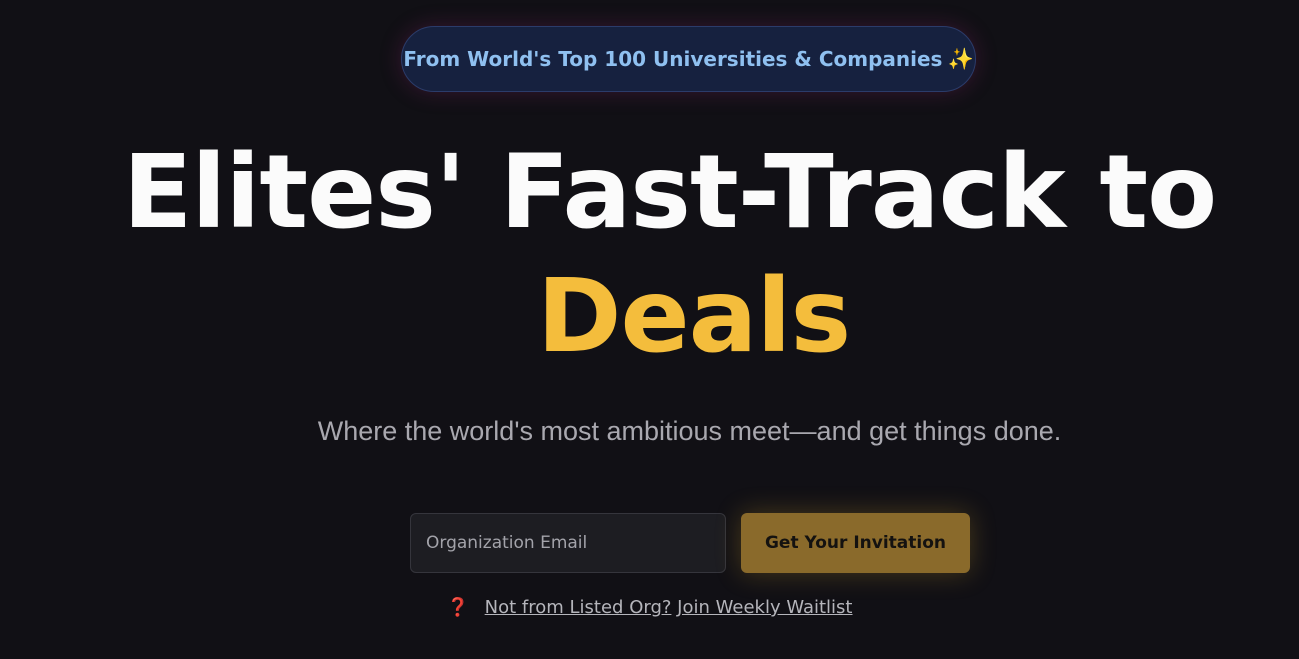 Image resolution: width=1299 pixels, height=659 pixels. Describe the element at coordinates (960, 58) in the screenshot. I see `sparkles-icon: ✨` at that location.